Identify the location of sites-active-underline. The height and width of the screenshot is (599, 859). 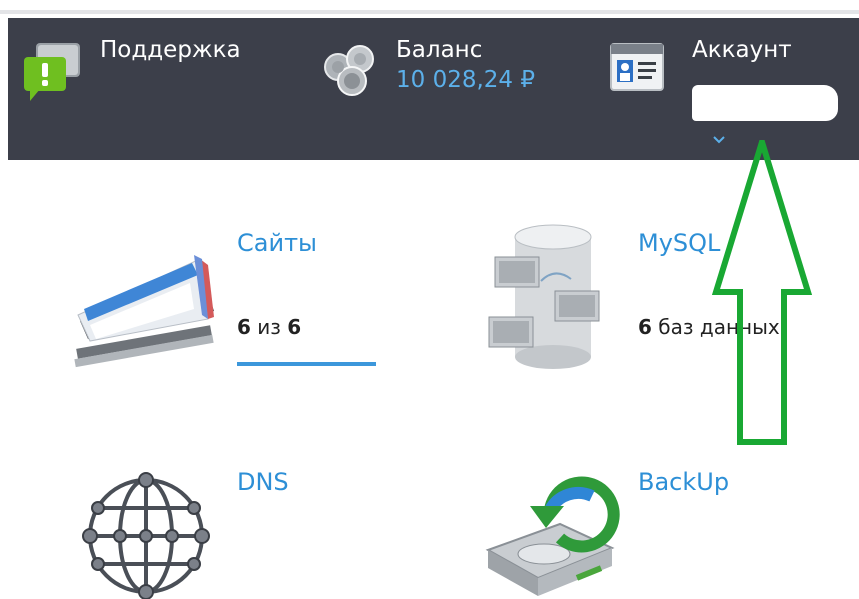
(306, 364).